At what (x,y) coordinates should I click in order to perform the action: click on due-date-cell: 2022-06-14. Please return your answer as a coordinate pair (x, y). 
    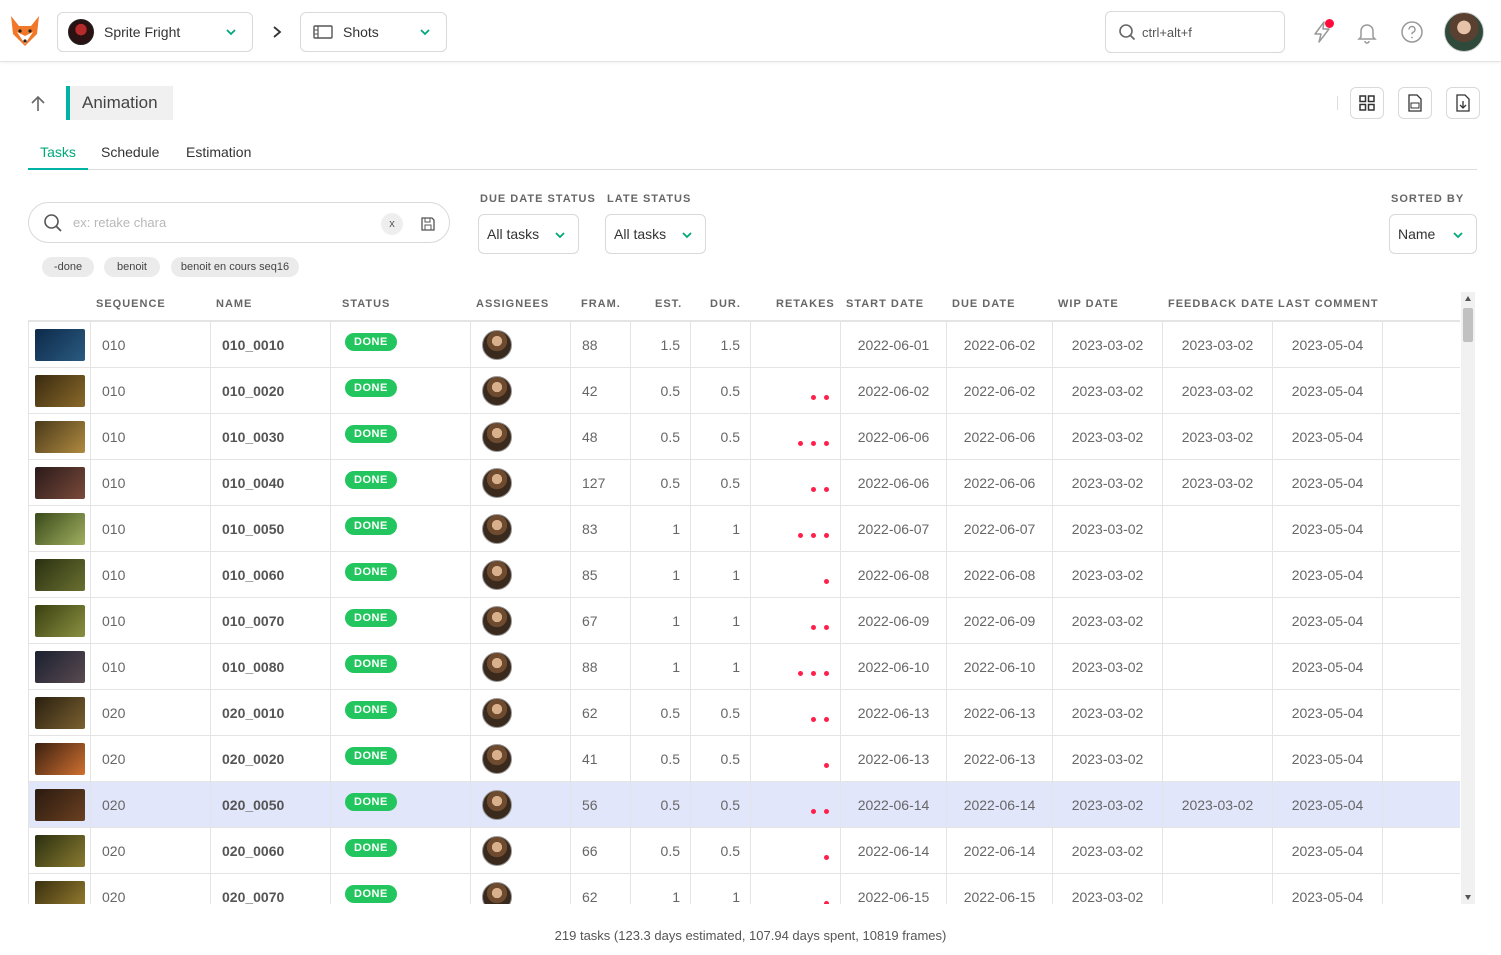
    Looking at the image, I should click on (1000, 805).